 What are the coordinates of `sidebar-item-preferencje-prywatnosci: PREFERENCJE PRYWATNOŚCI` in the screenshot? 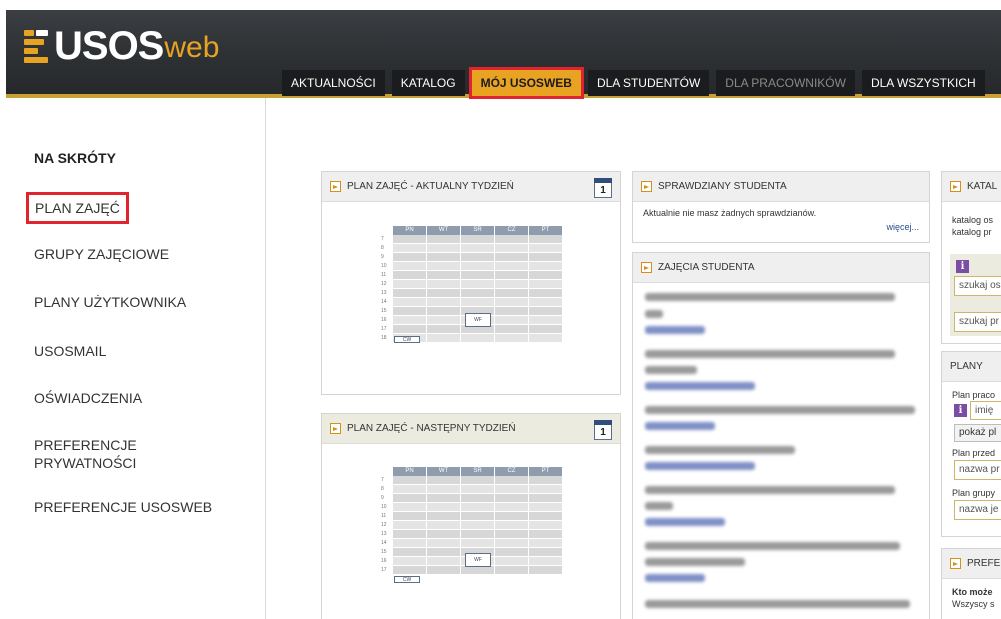 It's located at (109, 454).